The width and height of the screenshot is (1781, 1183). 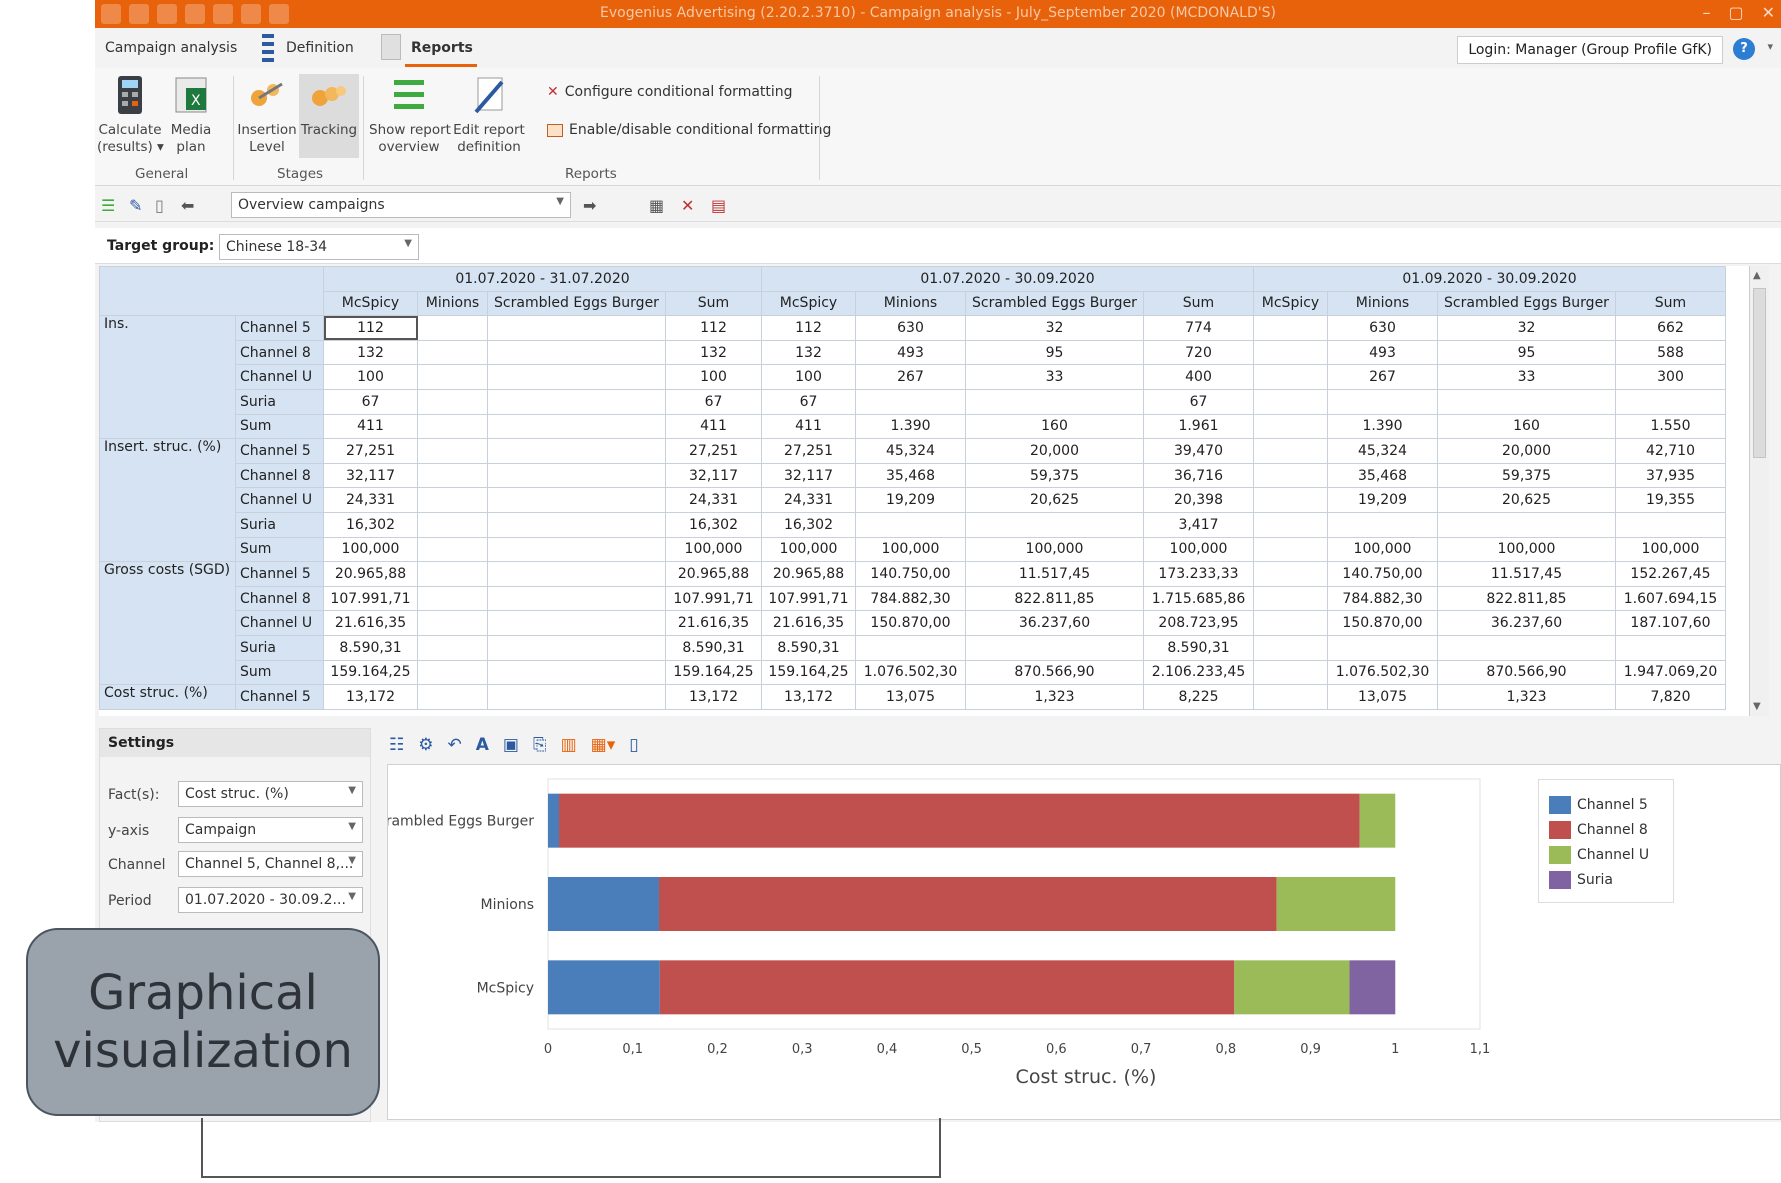 What do you see at coordinates (1590, 50) in the screenshot?
I see `login-info: Login: Manager (Group Profile GfK)` at bounding box center [1590, 50].